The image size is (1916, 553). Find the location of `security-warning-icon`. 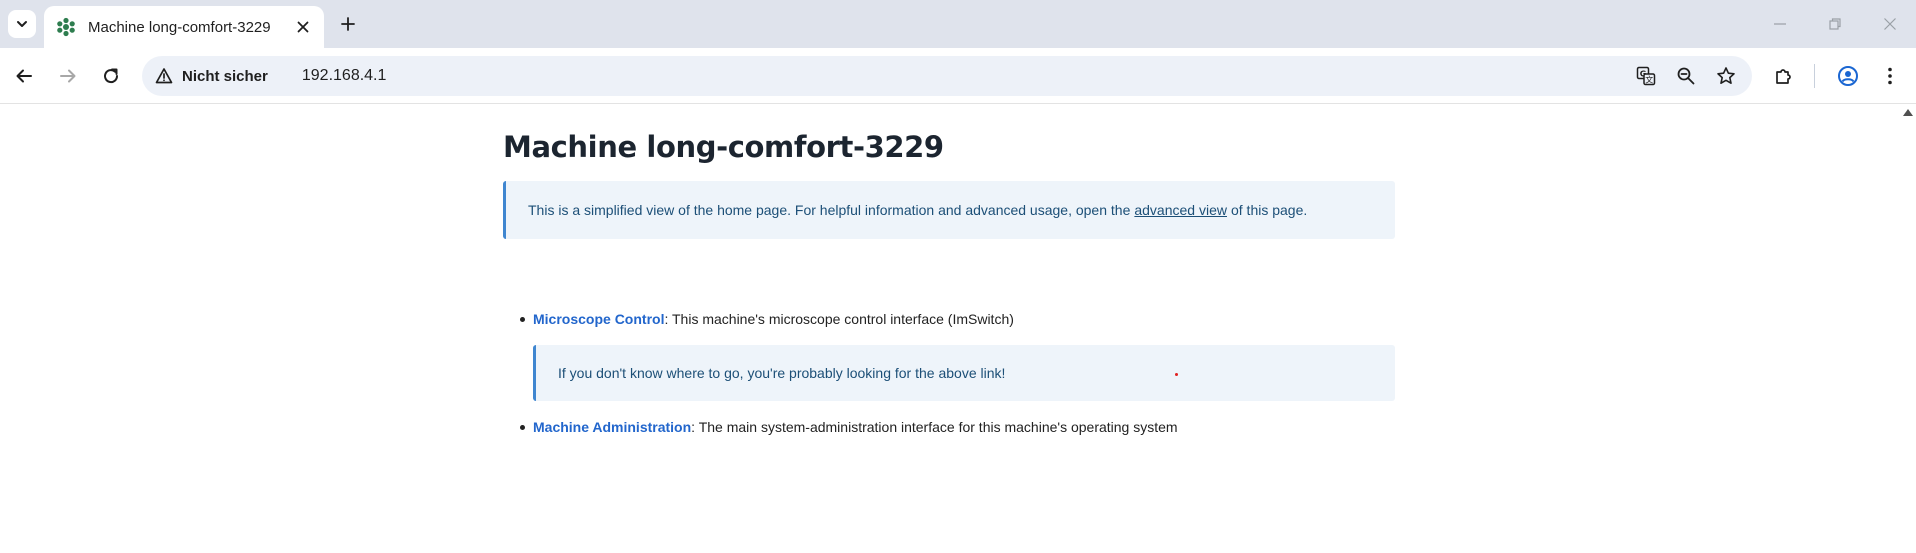

security-warning-icon is located at coordinates (164, 76).